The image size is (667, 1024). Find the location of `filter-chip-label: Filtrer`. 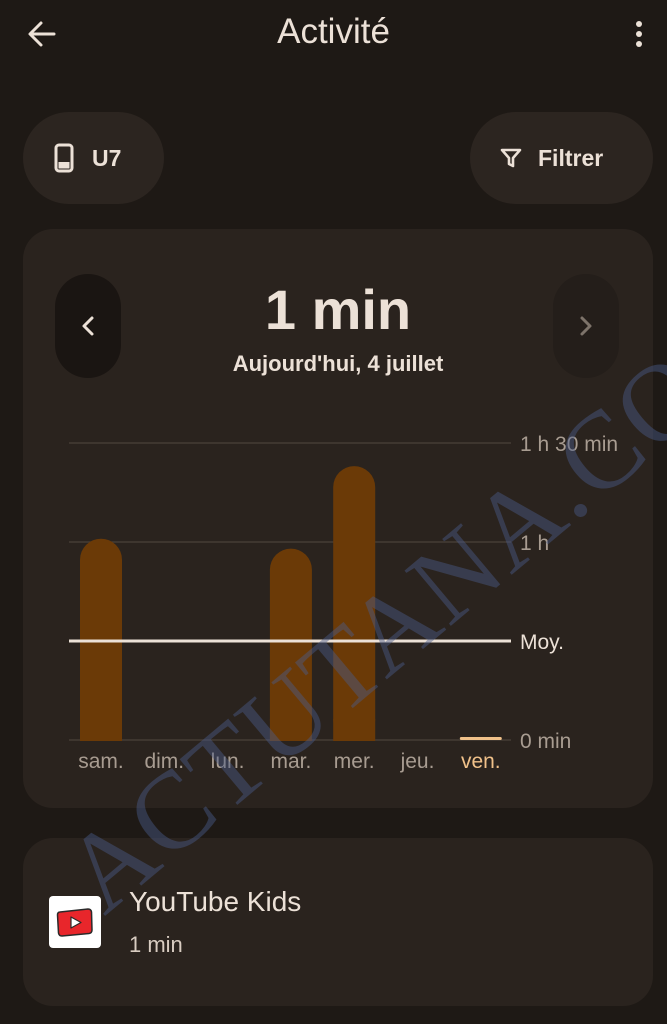

filter-chip-label: Filtrer is located at coordinates (571, 157).